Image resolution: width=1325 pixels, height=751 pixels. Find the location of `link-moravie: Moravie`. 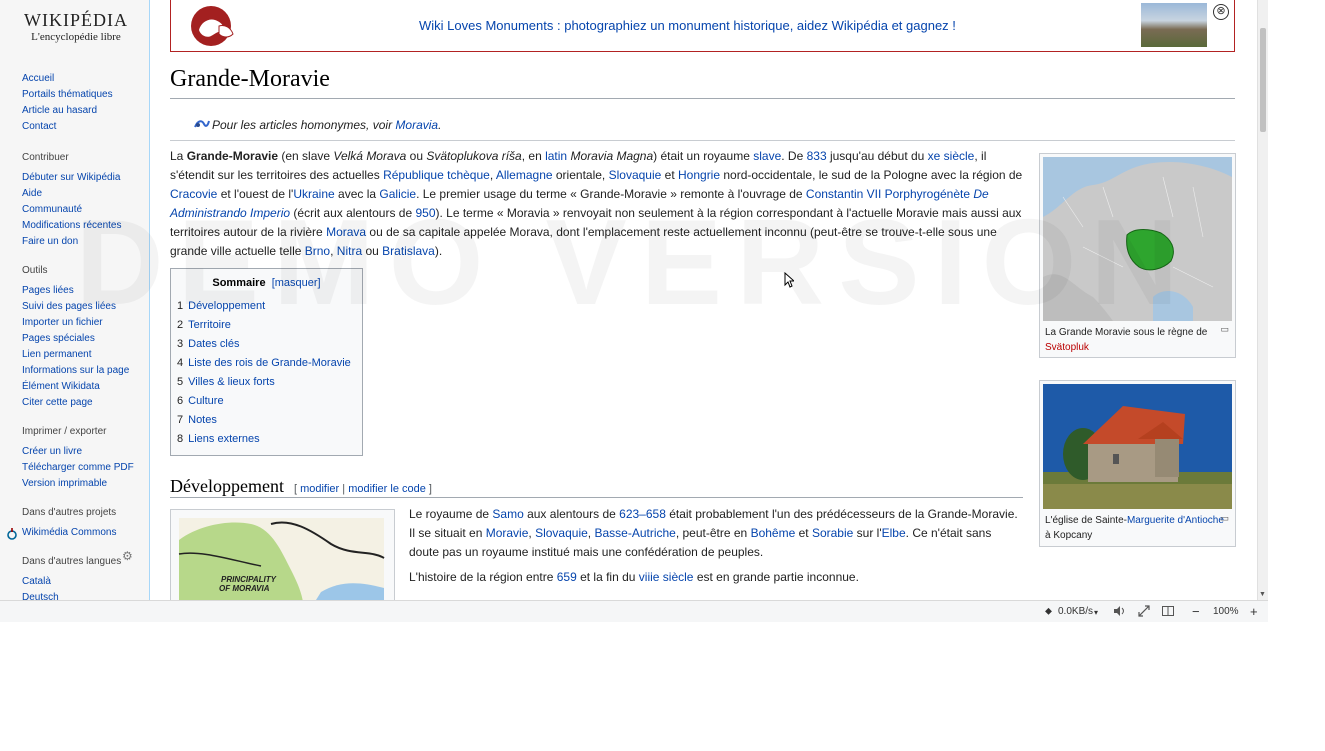

link-moravie: Moravie is located at coordinates (507, 533).